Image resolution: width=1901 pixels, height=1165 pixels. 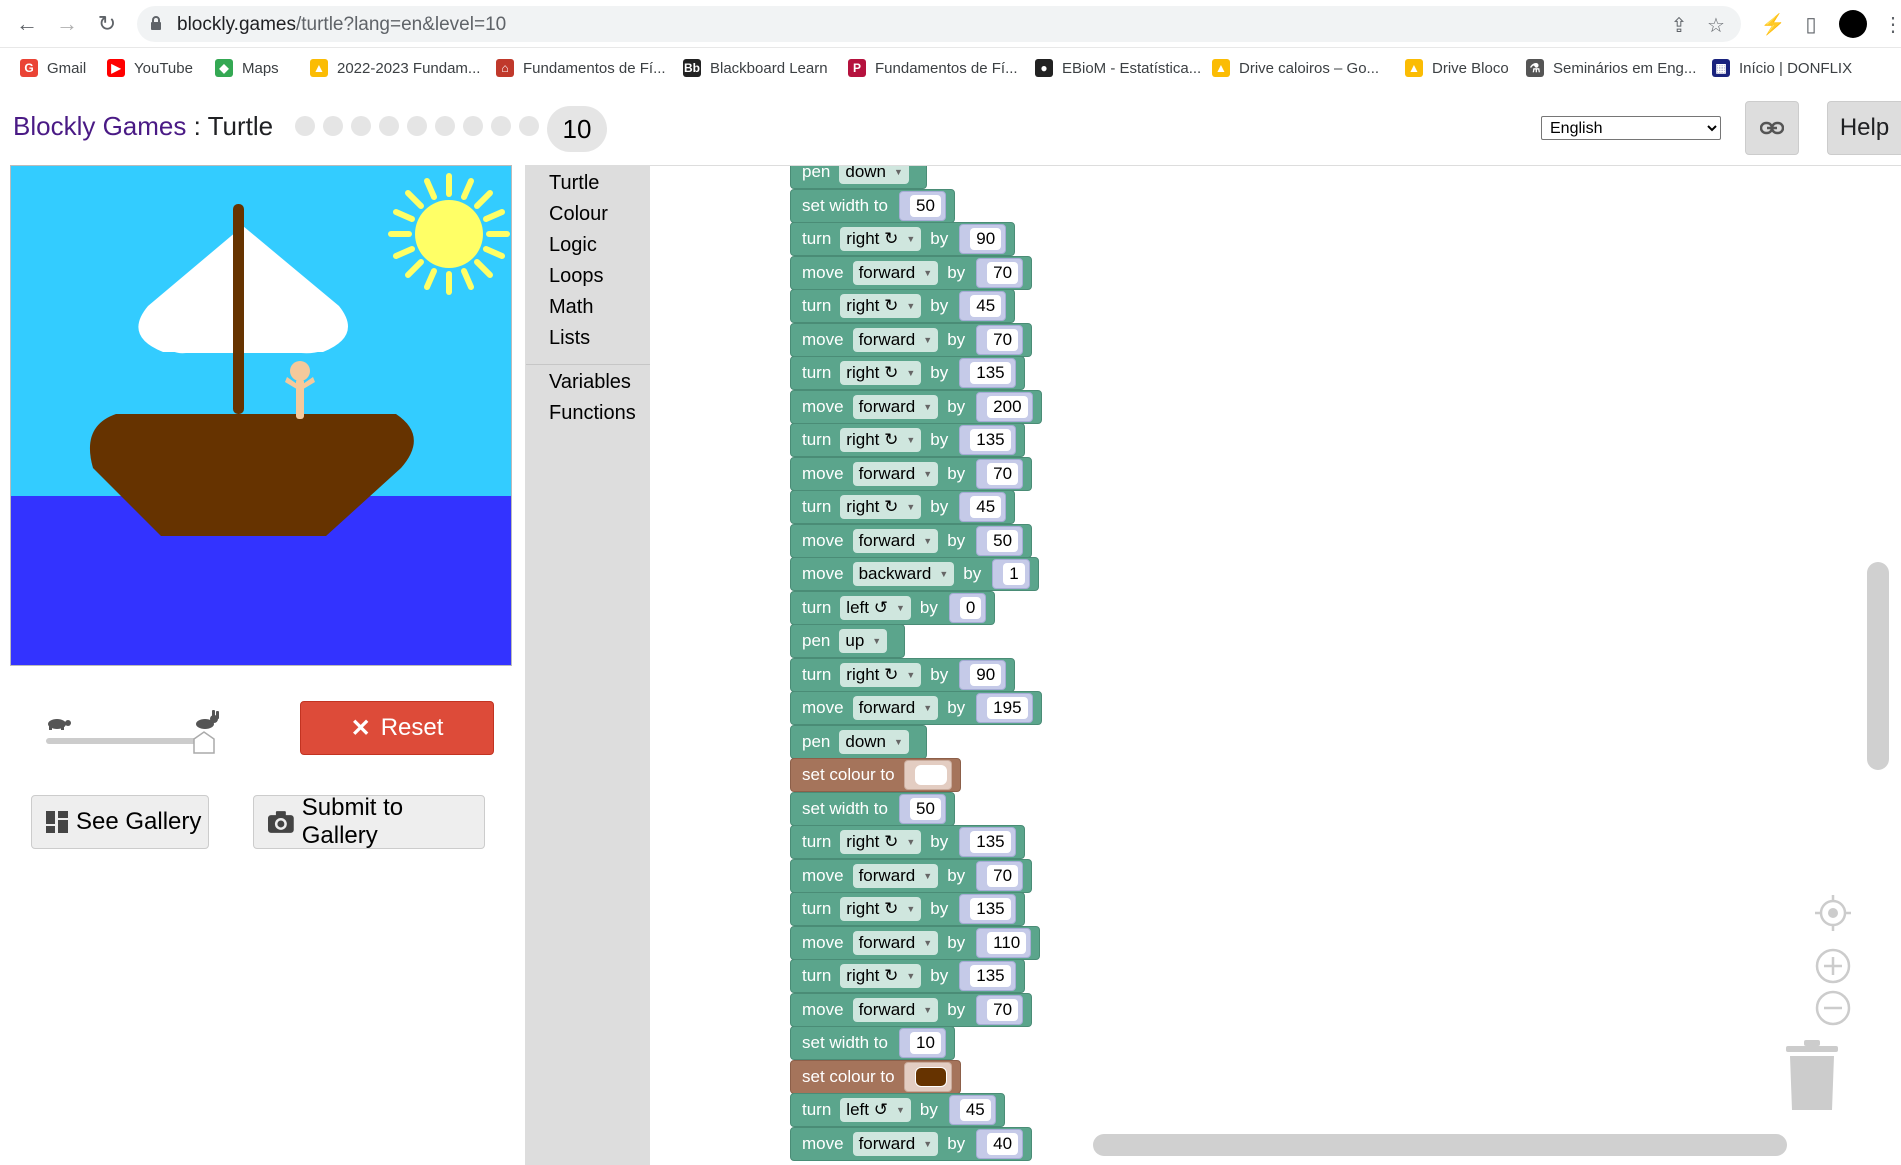 I want to click on speed-track, so click(x=126, y=741).